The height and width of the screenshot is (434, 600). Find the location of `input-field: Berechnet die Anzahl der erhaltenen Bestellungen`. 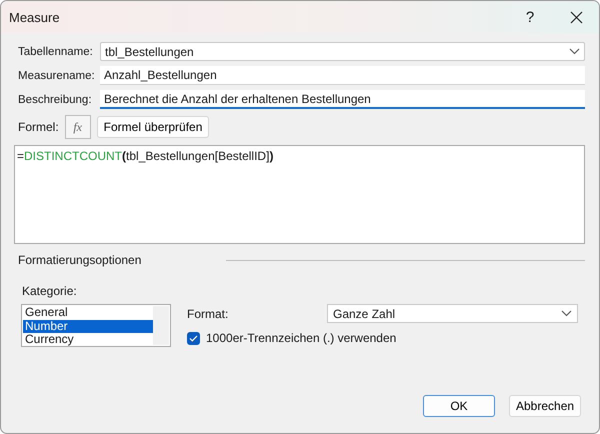

input-field: Berechnet die Anzahl der erhaltenen Bestellungen is located at coordinates (342, 99).